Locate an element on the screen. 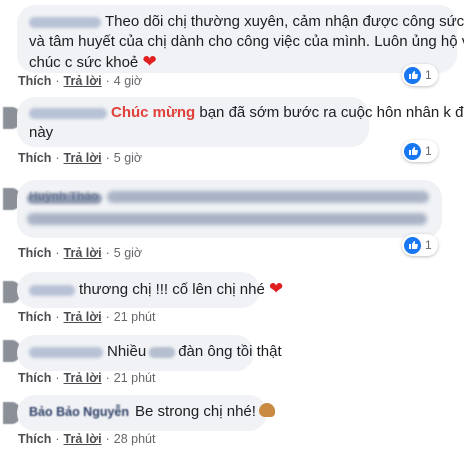  comment-text-line-3: chúc c sức khoẻ is located at coordinates (84, 62).